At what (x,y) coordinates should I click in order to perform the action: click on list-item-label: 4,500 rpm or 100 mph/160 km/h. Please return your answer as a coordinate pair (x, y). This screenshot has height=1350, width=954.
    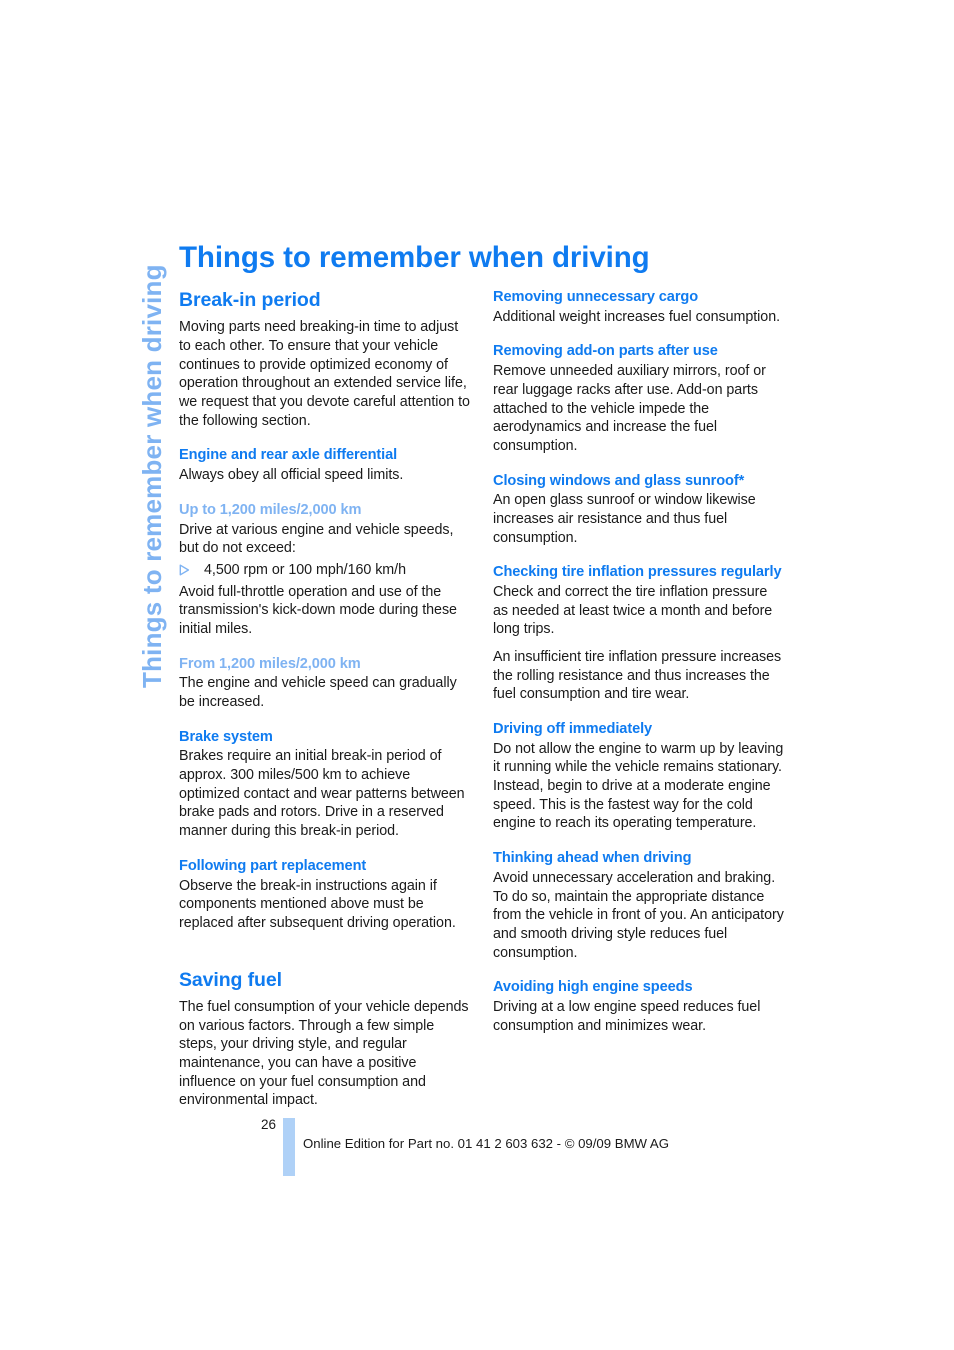
    Looking at the image, I should click on (305, 569).